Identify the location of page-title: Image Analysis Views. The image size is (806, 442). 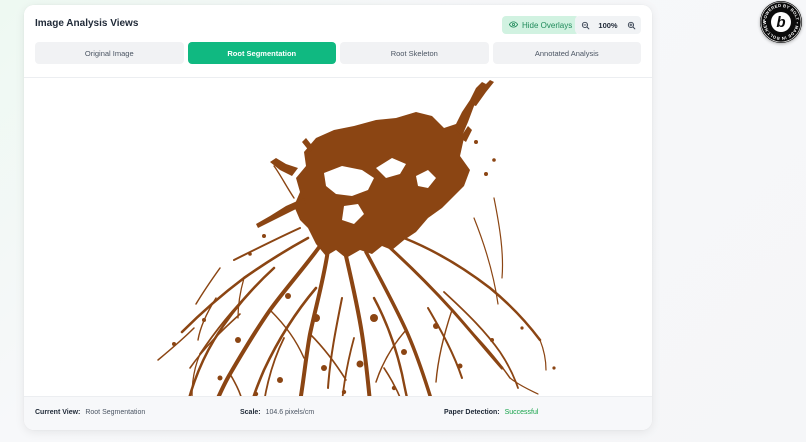
(87, 23).